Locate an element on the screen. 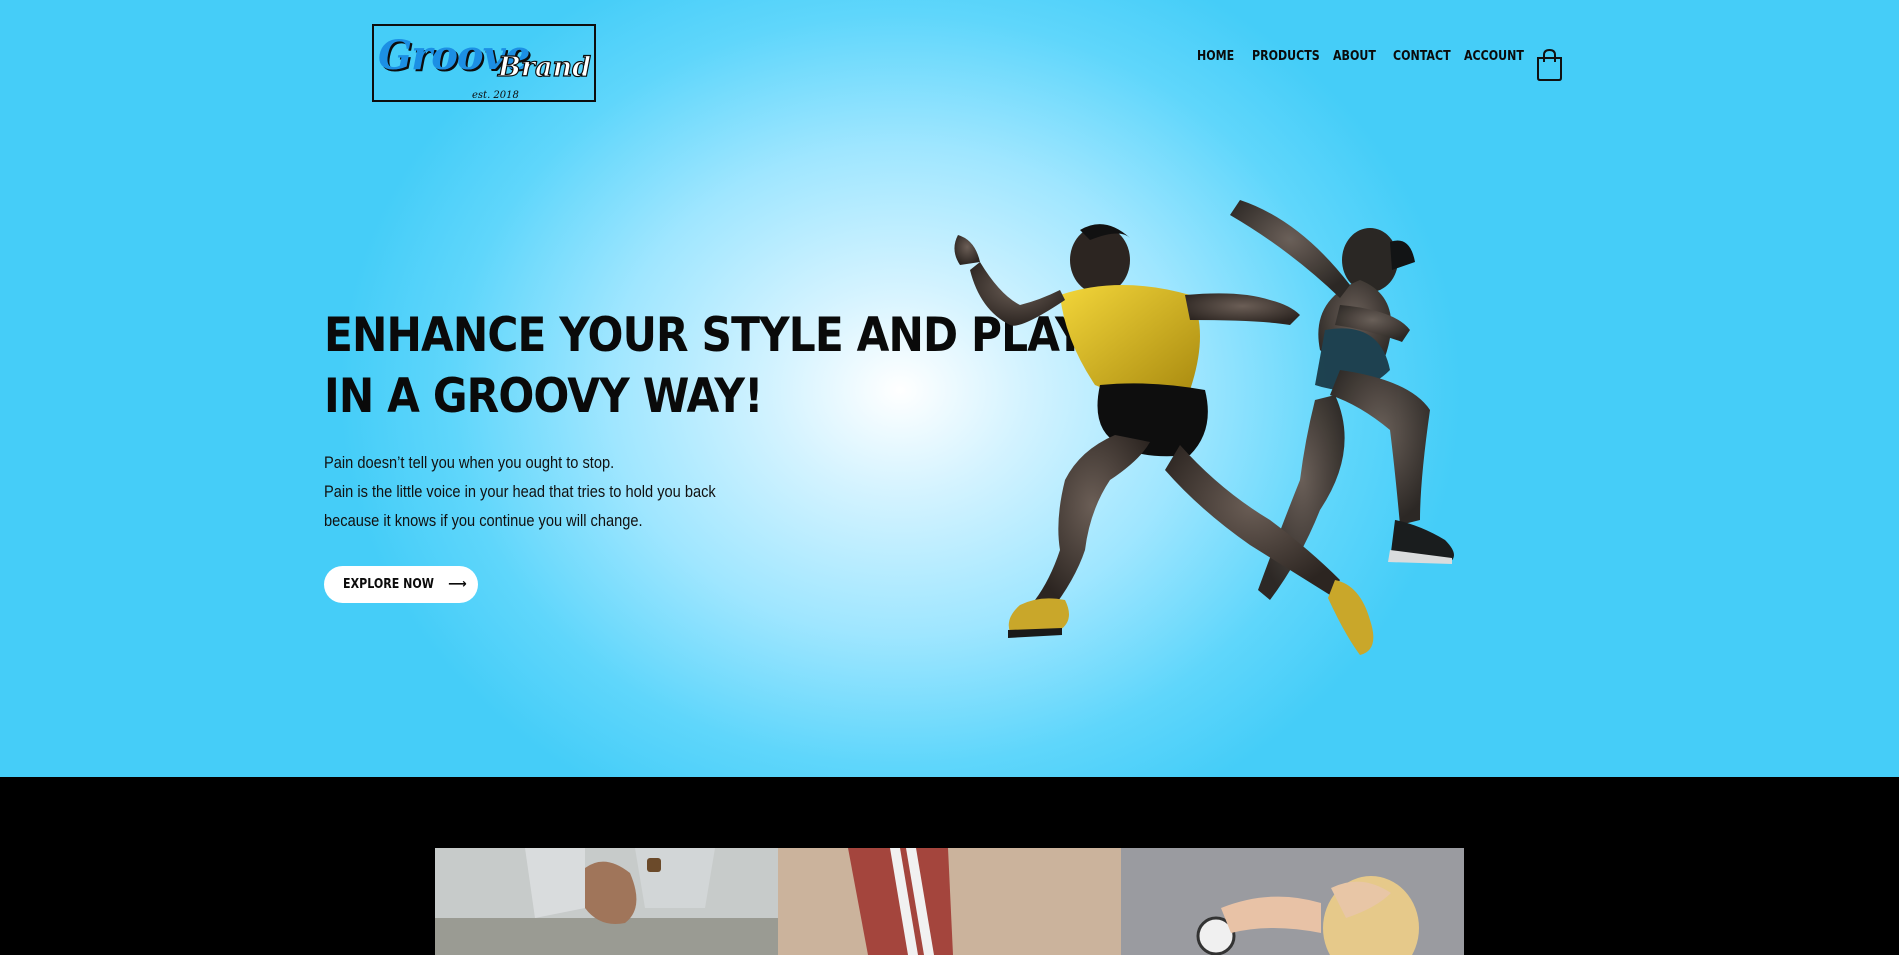  nav-contact: CONTACT is located at coordinates (1422, 56).